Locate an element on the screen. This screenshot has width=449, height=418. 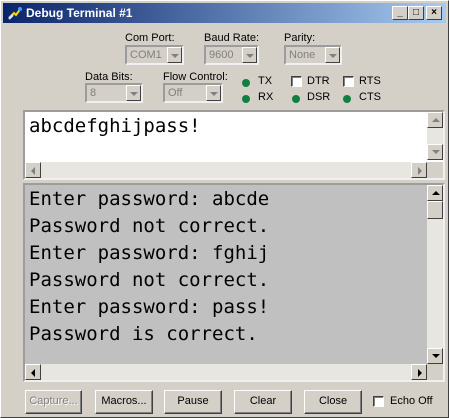
data-bits-select: 8 is located at coordinates (114, 93).